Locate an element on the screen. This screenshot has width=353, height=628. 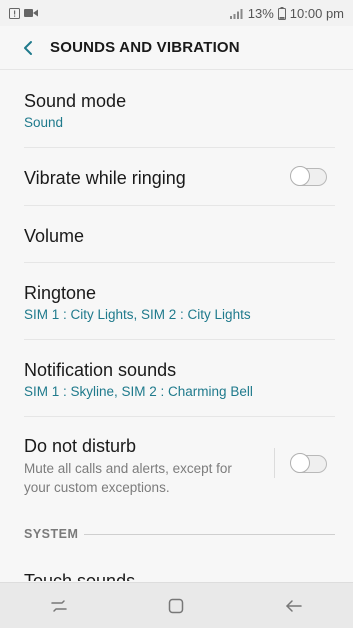
system-back-button is located at coordinates (294, 606).